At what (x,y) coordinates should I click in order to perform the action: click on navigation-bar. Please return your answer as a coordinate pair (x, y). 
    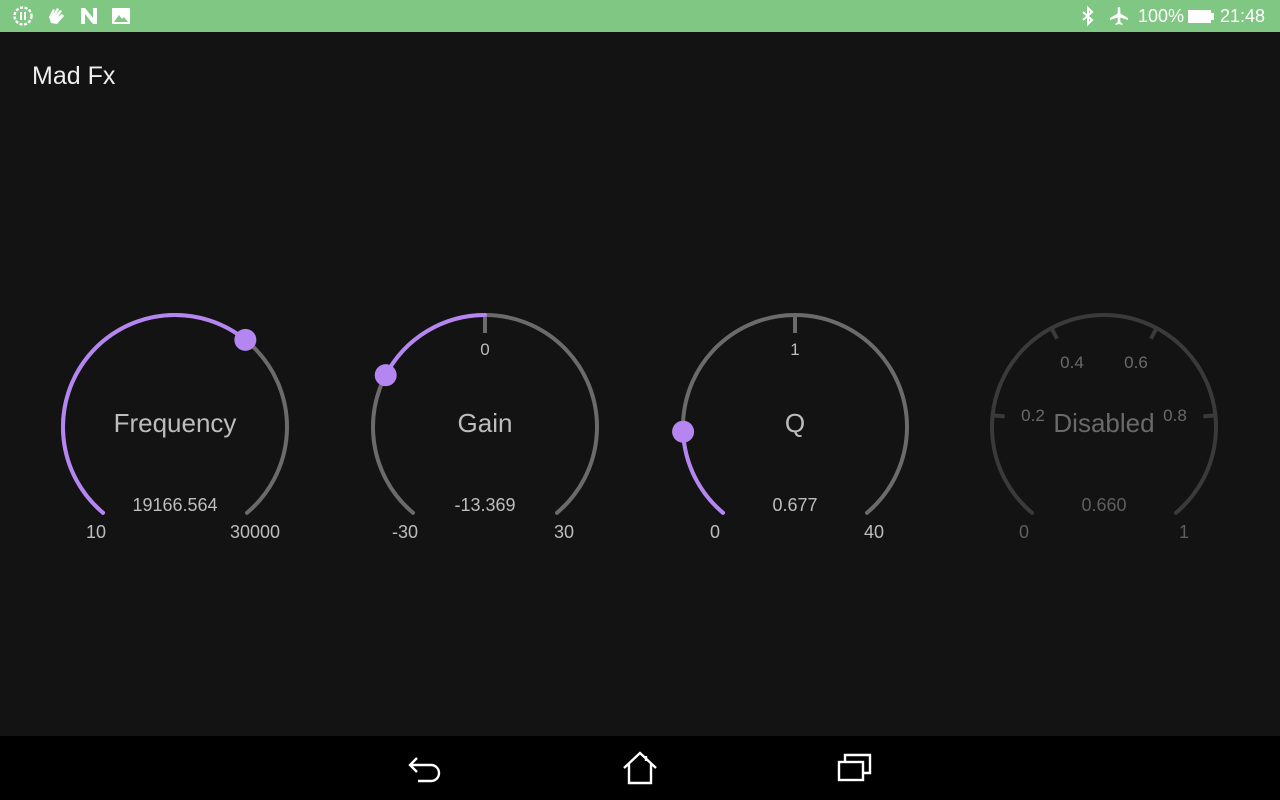
    Looking at the image, I should click on (640, 768).